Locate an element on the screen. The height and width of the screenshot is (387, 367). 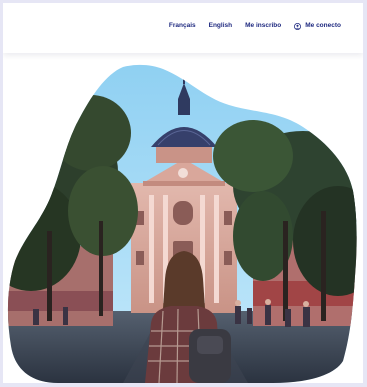
language-french-link: Français is located at coordinates (182, 26).